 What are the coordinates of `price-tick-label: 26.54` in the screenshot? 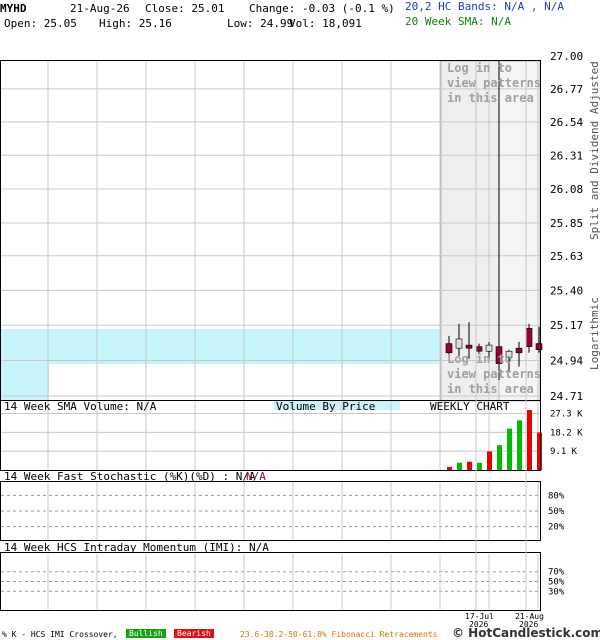 It's located at (566, 122).